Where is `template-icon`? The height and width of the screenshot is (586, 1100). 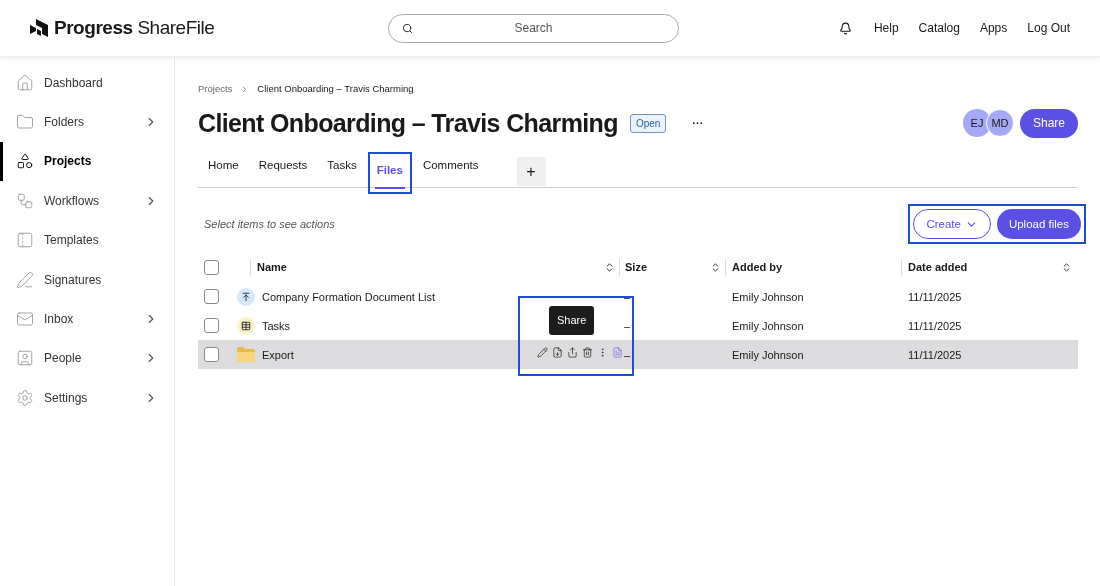
template-icon is located at coordinates (25, 240).